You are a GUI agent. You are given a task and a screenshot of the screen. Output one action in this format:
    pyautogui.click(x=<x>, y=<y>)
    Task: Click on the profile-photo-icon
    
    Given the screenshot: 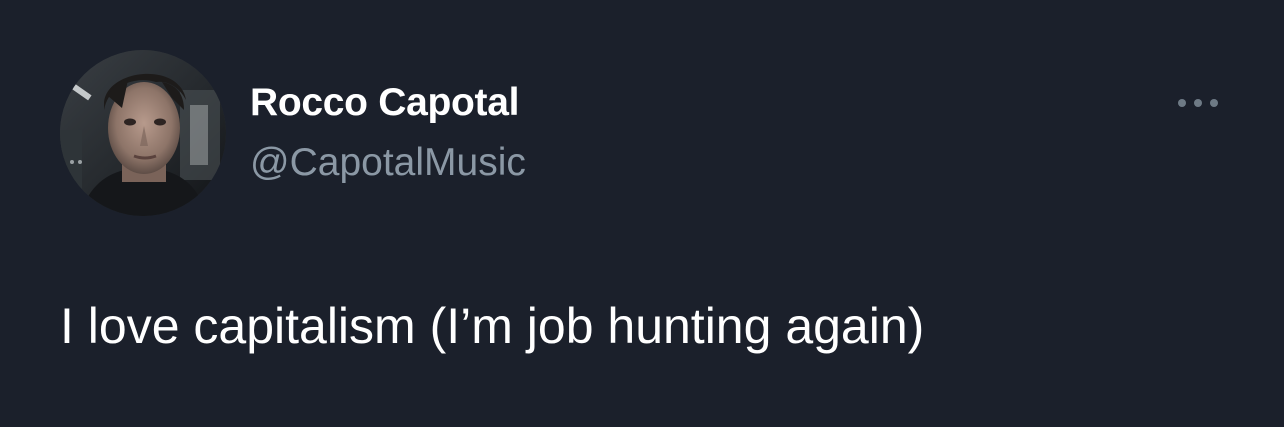 What is the action you would take?
    pyautogui.click(x=143, y=133)
    